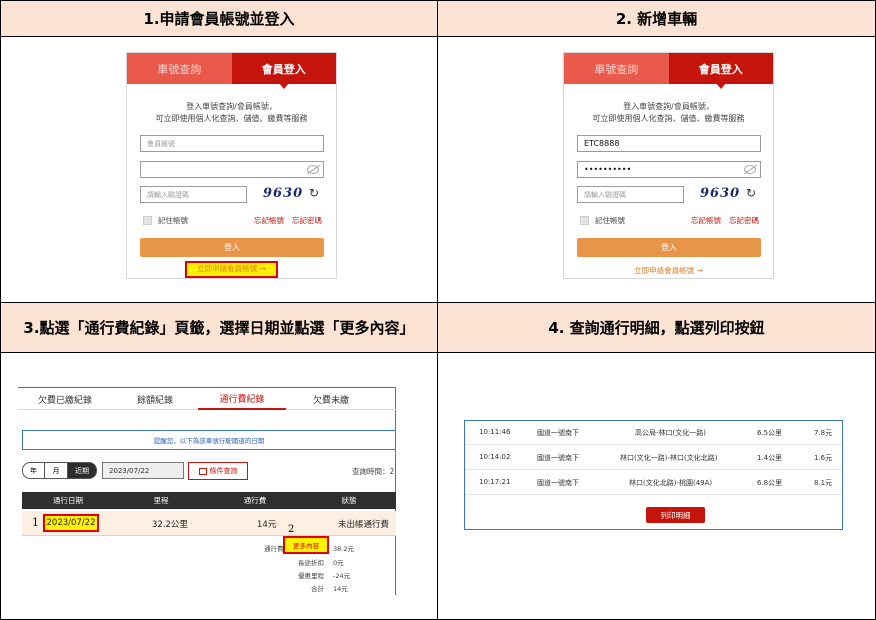  Describe the element at coordinates (342, 576) in the screenshot. I see `detail-value: -24元` at that location.